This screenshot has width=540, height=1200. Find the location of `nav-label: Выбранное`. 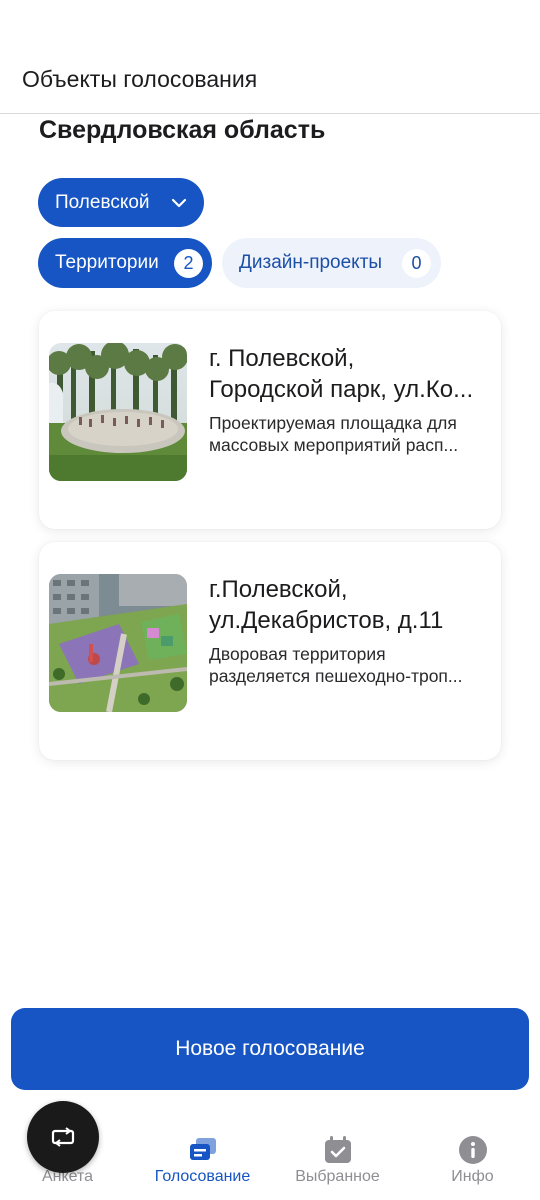

nav-label: Выбранное is located at coordinates (337, 1176).